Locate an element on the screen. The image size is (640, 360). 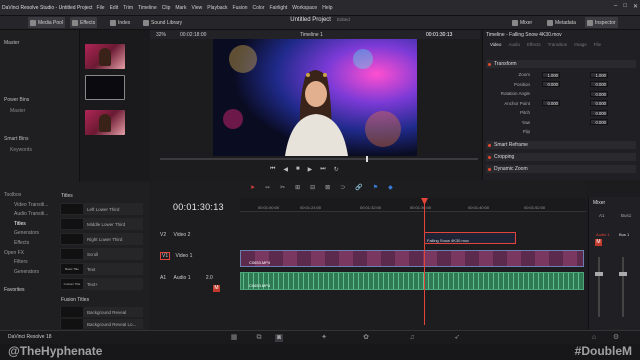
loop-icon: ↻ is located at coordinates (336, 169).